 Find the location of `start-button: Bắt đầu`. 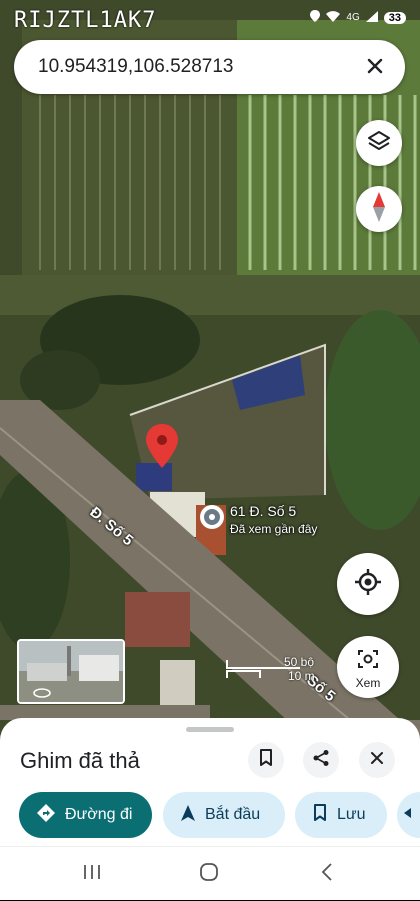

start-button: Bắt đầu is located at coordinates (224, 815).